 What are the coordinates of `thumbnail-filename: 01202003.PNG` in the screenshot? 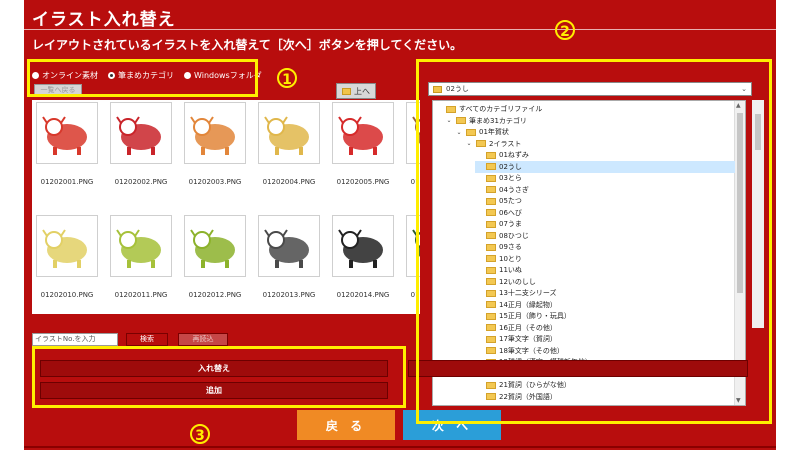 It's located at (215, 182).